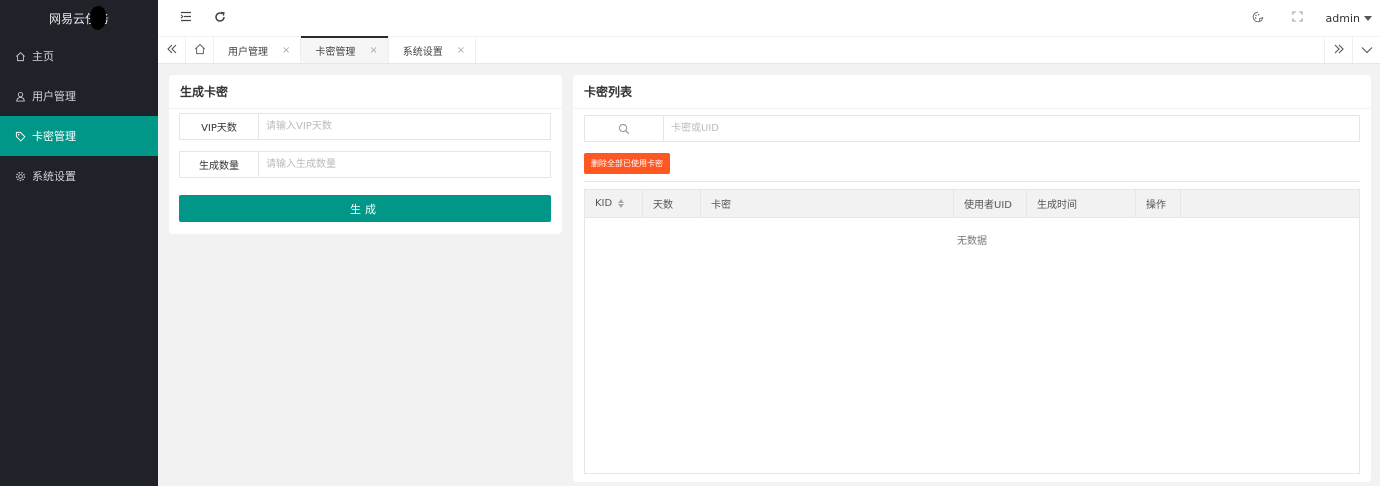  What do you see at coordinates (79, 56) in the screenshot?
I see `sidebar-item-home: 主页` at bounding box center [79, 56].